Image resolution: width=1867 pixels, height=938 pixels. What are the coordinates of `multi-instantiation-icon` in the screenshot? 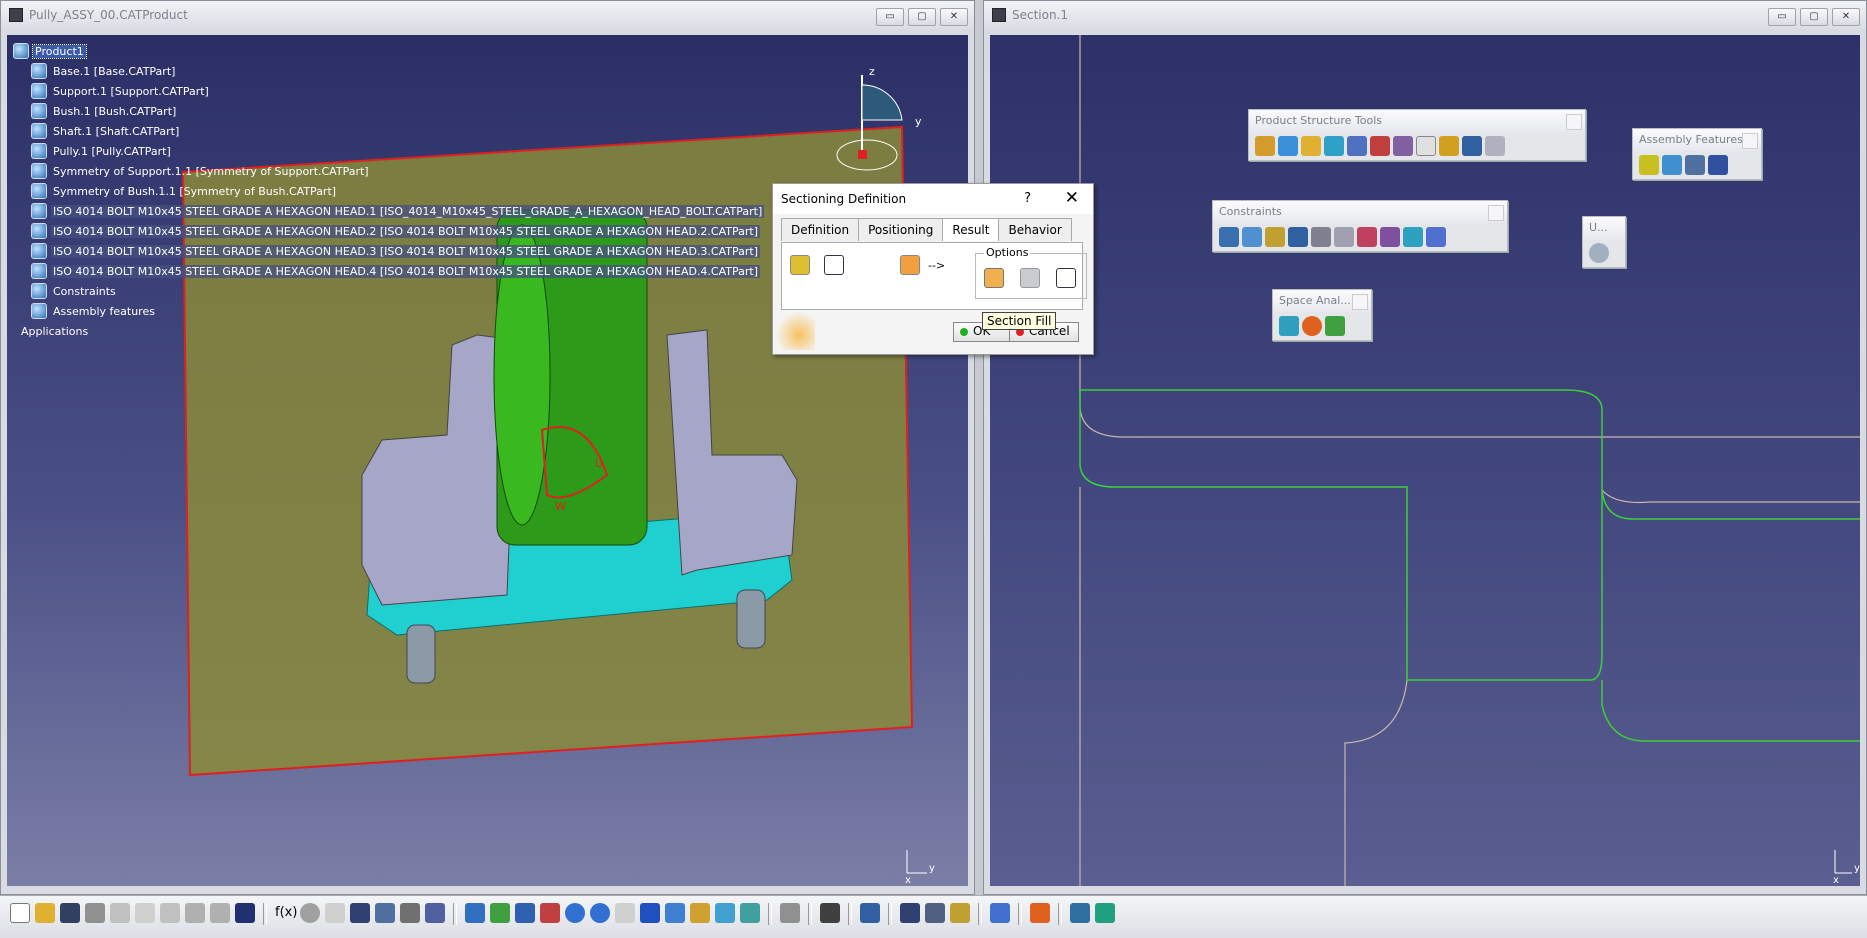 It's located at (1472, 146).